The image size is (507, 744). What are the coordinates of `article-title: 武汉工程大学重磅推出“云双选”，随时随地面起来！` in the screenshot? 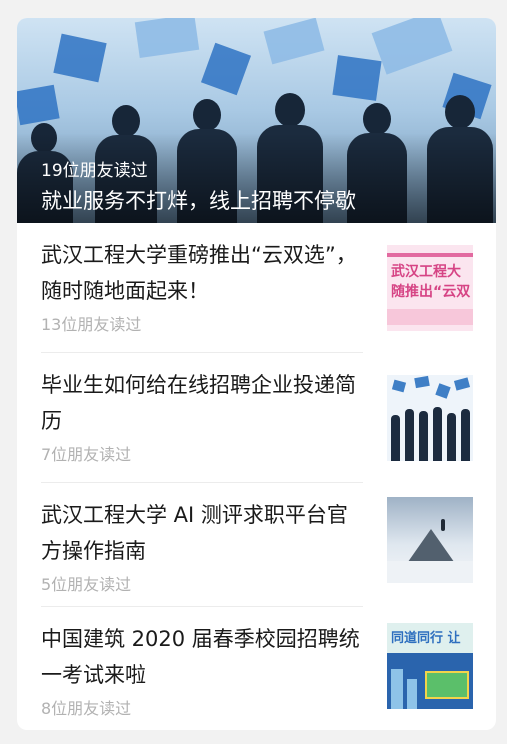 It's located at (199, 273).